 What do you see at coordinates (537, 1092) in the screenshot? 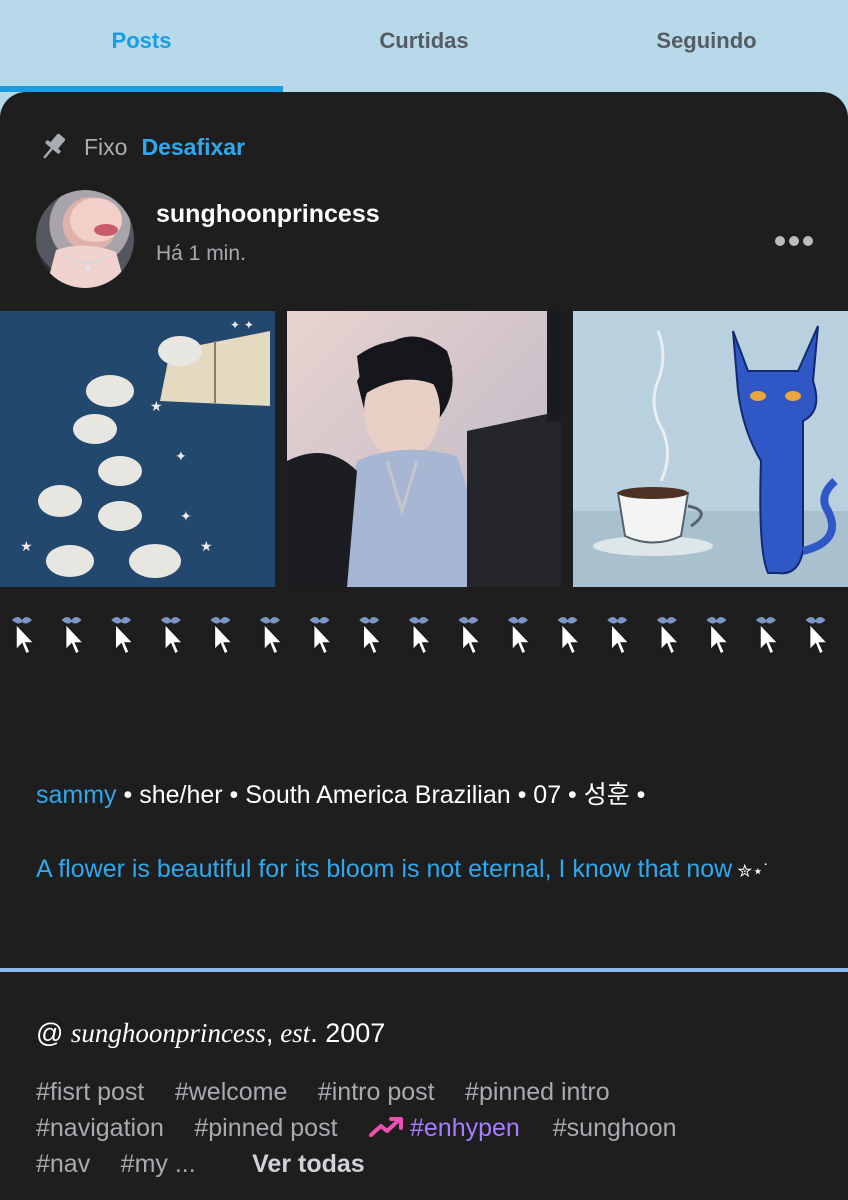
I see `tag: #pinned intro` at bounding box center [537, 1092].